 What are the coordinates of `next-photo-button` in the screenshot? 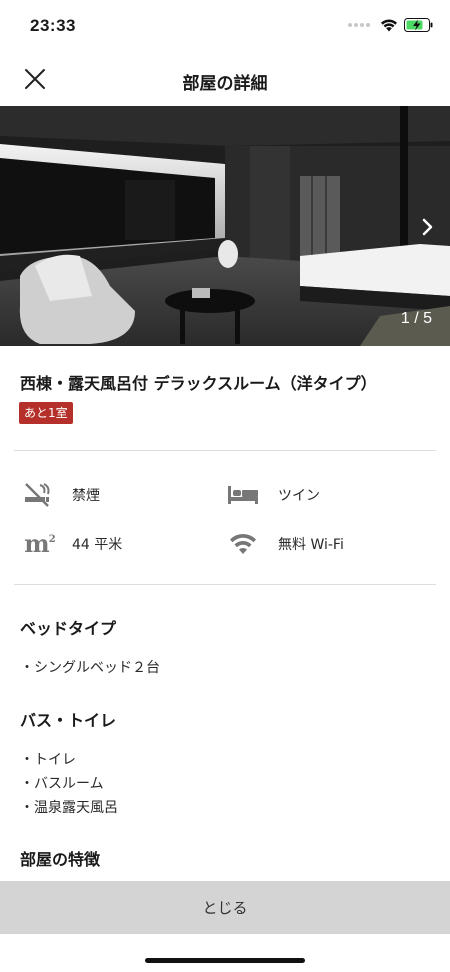 It's located at (428, 227).